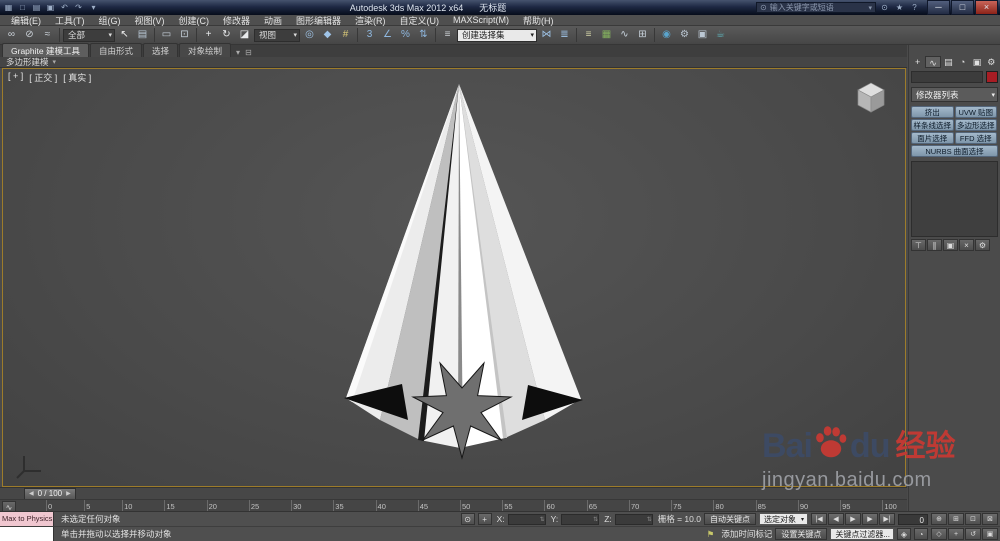  What do you see at coordinates (110, 20) in the screenshot?
I see `menu-item-3: 组(G)` at bounding box center [110, 20].